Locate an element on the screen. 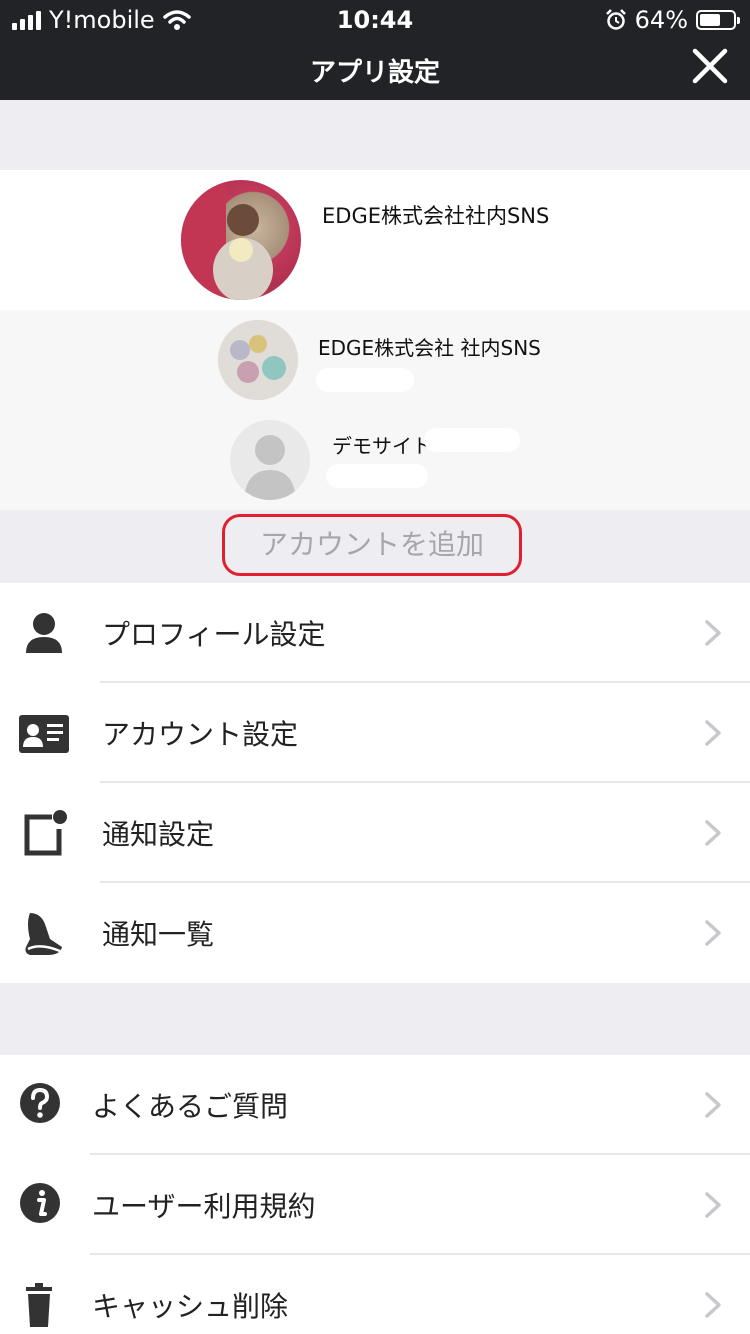 The image size is (750, 1334). menu-item-label: プロフィール設定 is located at coordinates (214, 634).